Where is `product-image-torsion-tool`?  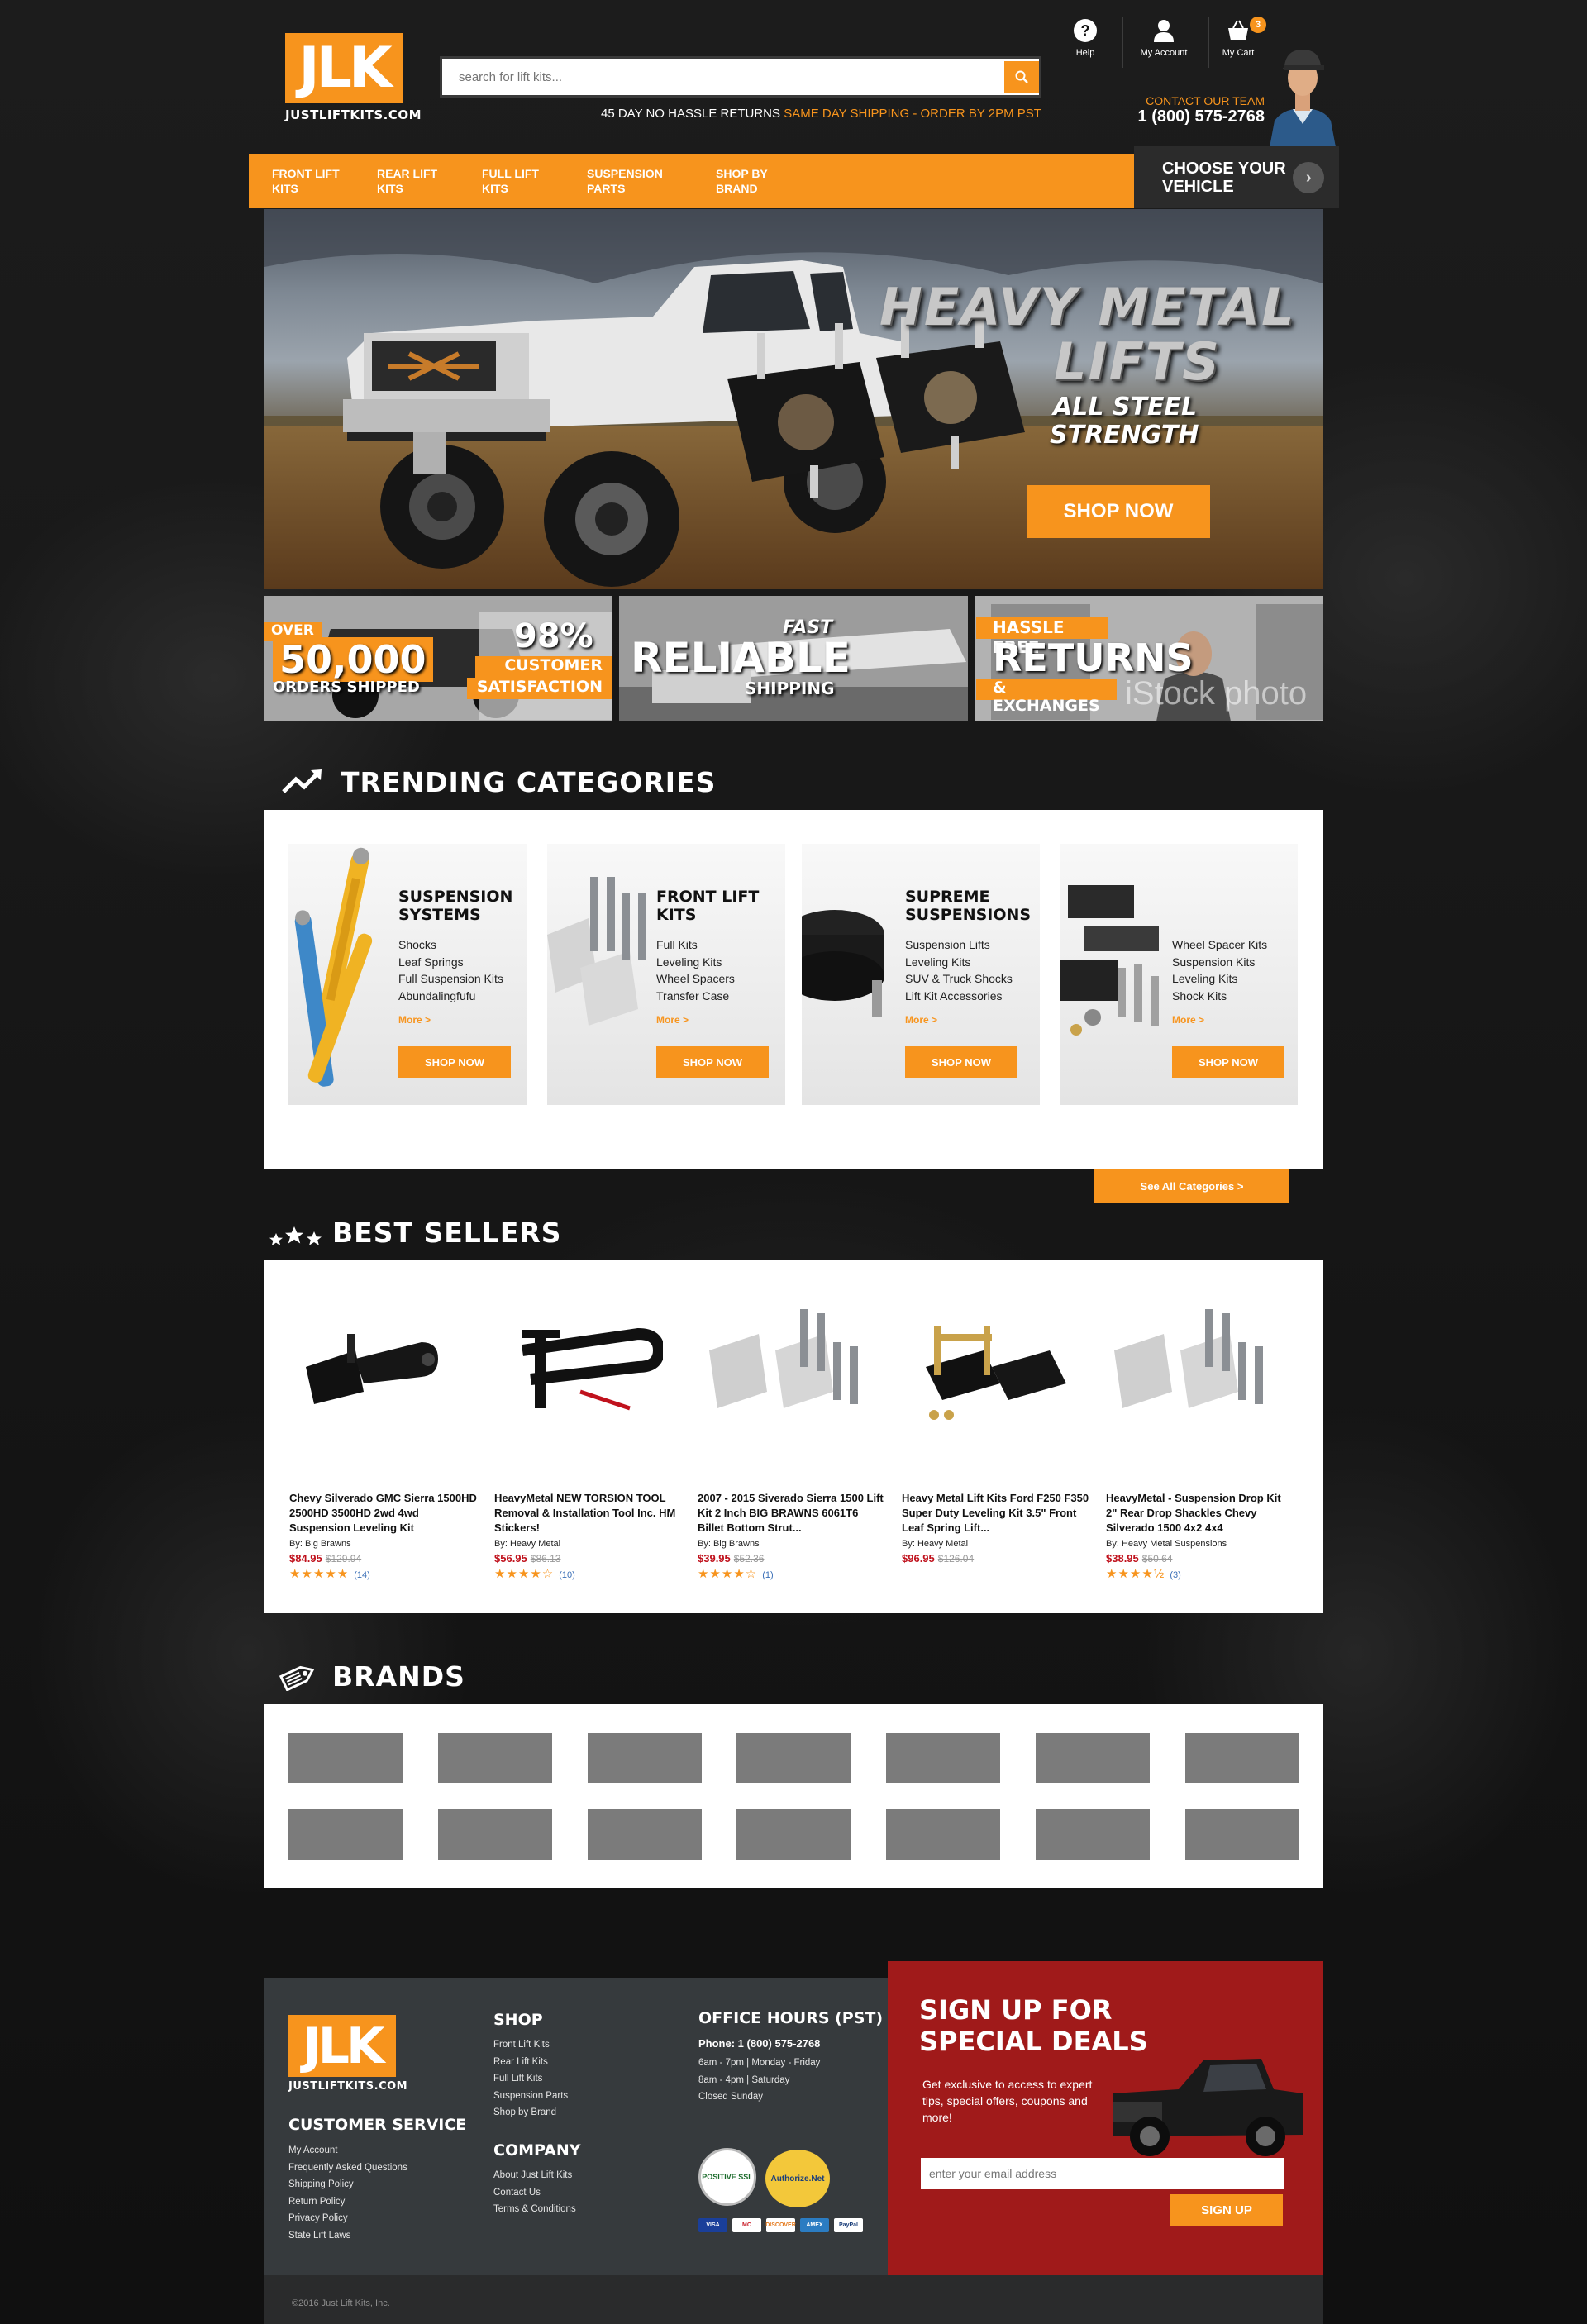
product-image-torsion-tool is located at coordinates (580, 1367).